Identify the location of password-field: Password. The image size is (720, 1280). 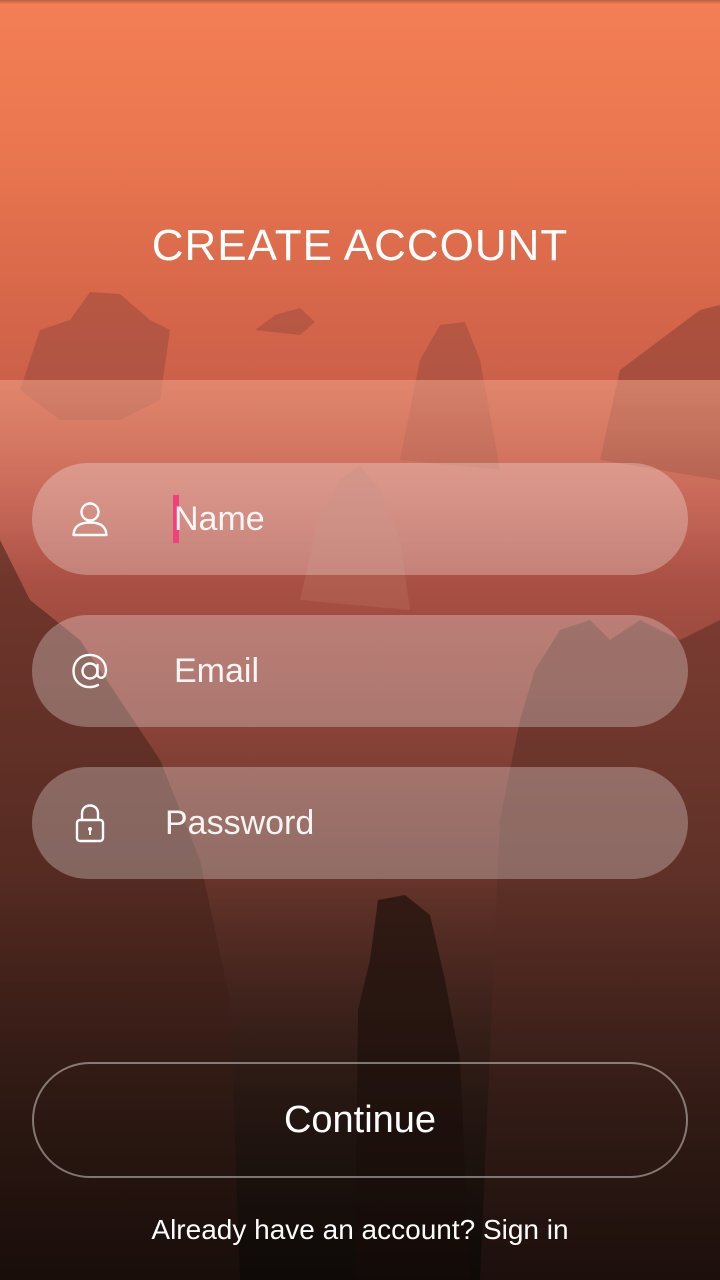
(360, 823).